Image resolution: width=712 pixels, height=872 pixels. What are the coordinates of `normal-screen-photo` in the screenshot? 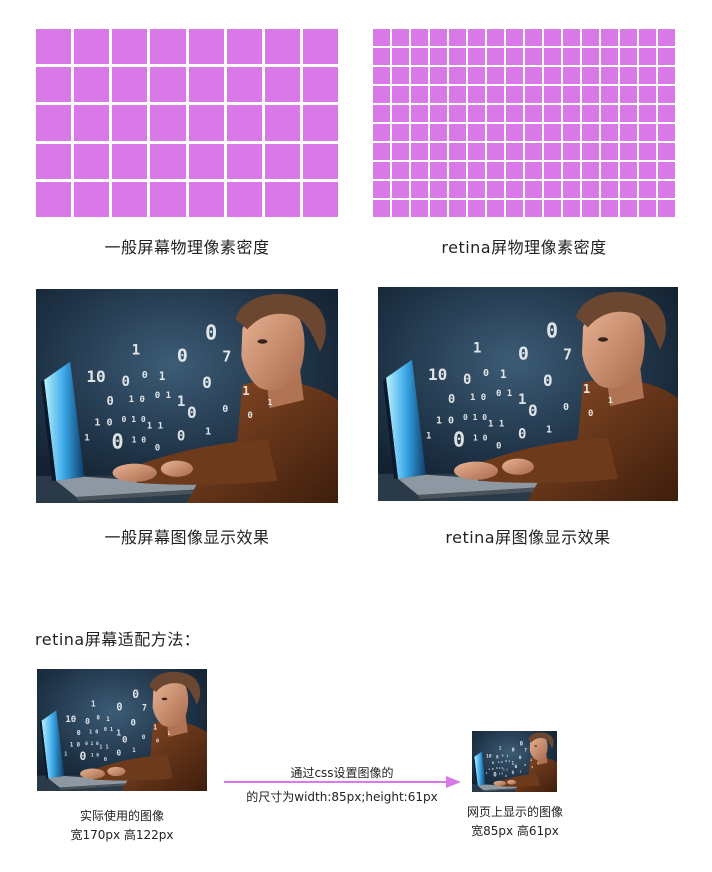 It's located at (187, 396).